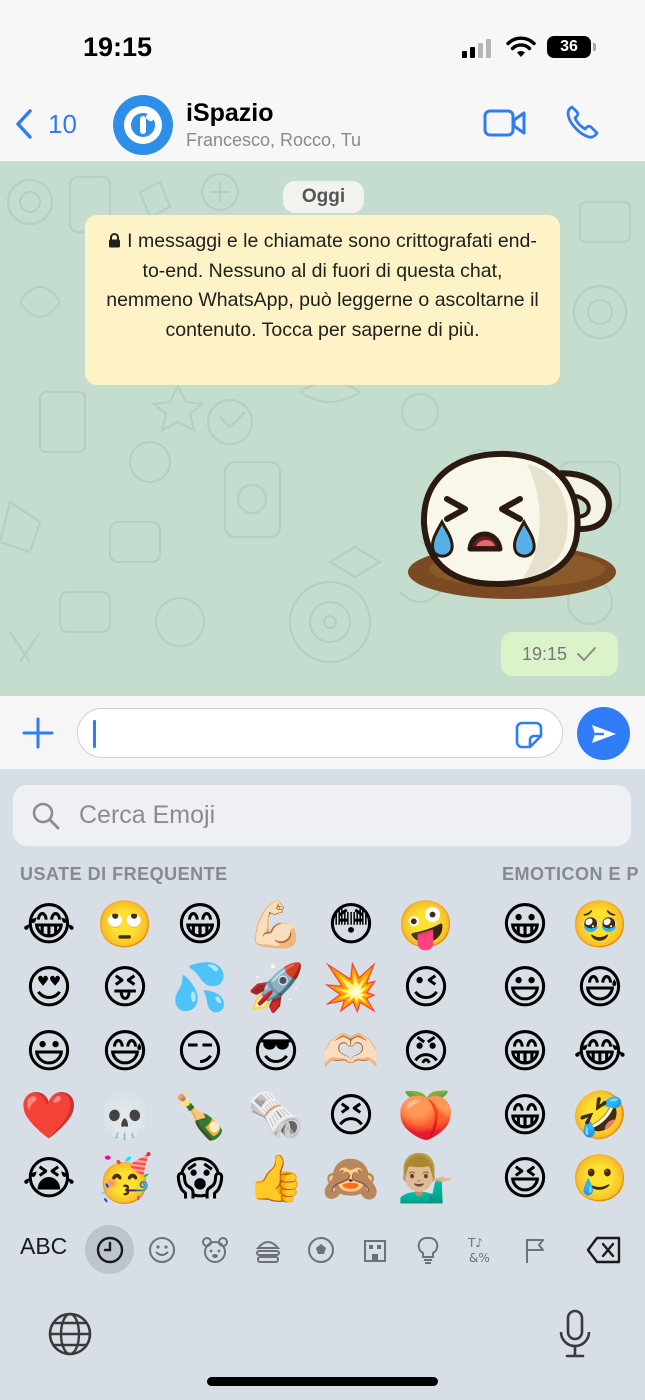 The height and width of the screenshot is (1400, 645). Describe the element at coordinates (475, 1243) in the screenshot. I see `svg-text: T♪` at that location.